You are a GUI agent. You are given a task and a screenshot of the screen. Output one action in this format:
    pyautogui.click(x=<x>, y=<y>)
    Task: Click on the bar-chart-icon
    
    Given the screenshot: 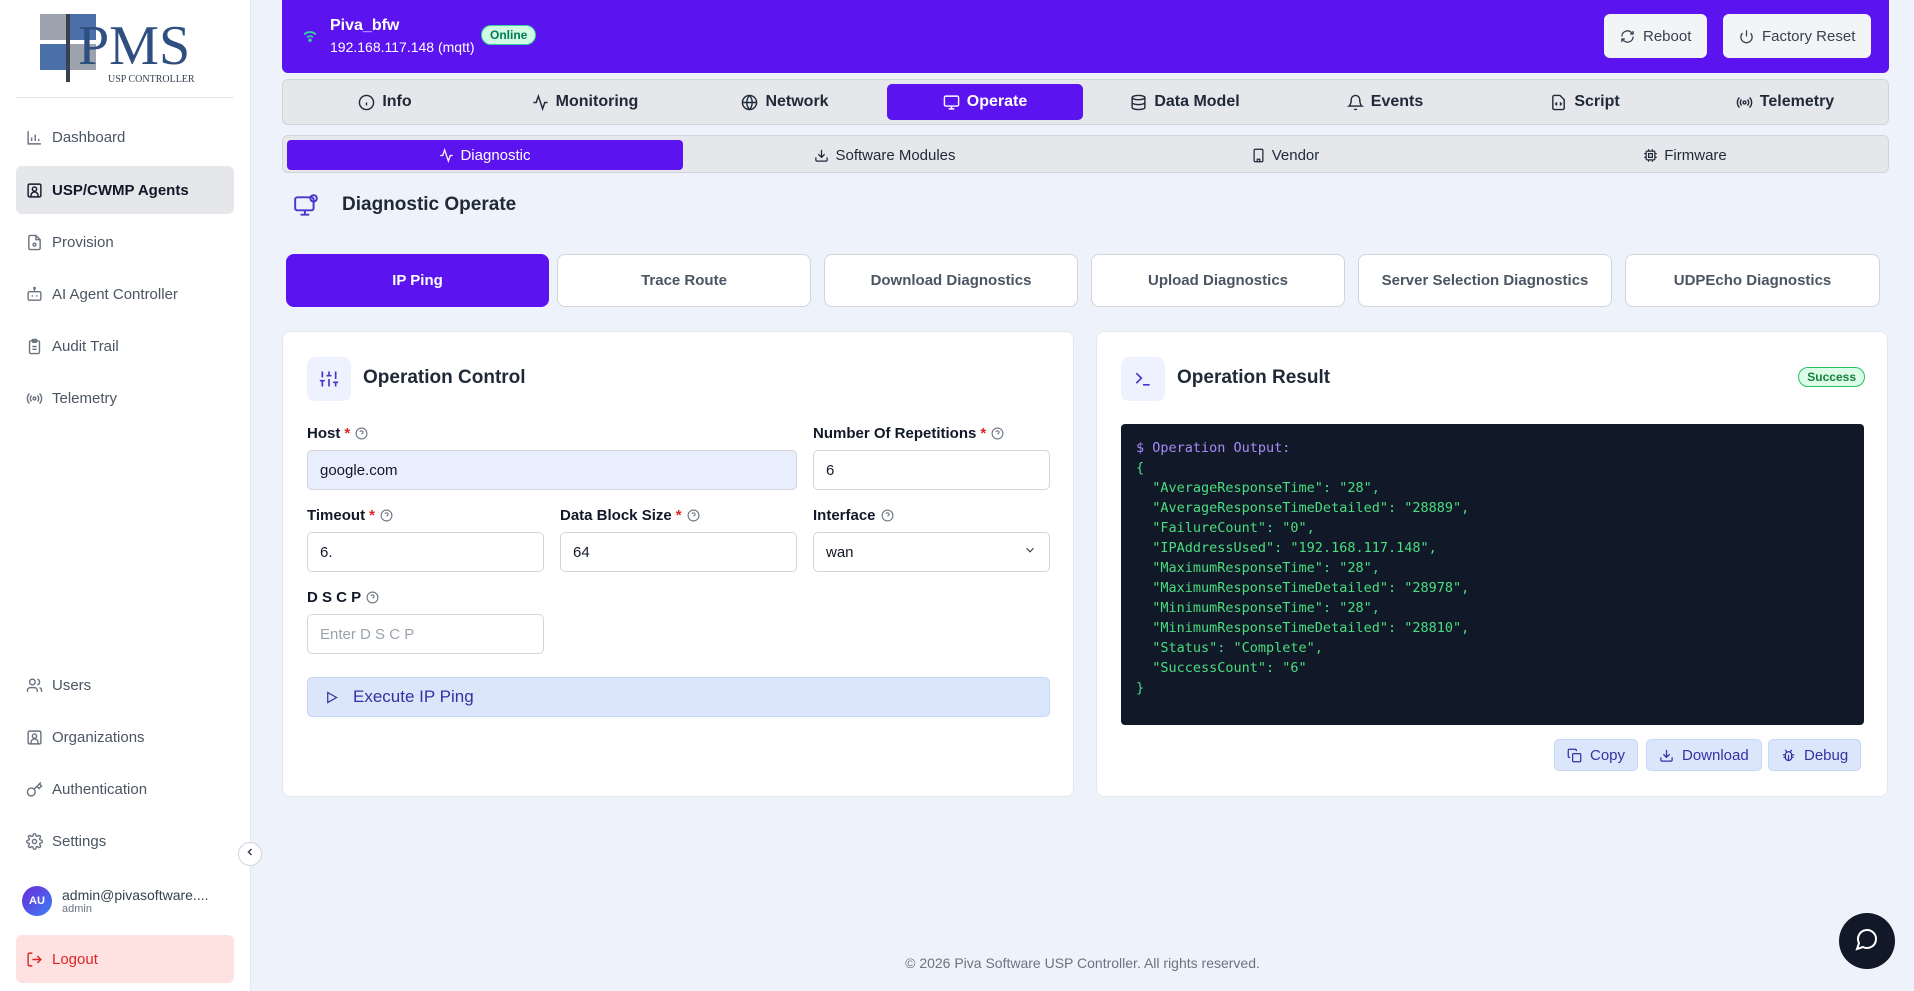 What is the action you would take?
    pyautogui.click(x=34, y=137)
    